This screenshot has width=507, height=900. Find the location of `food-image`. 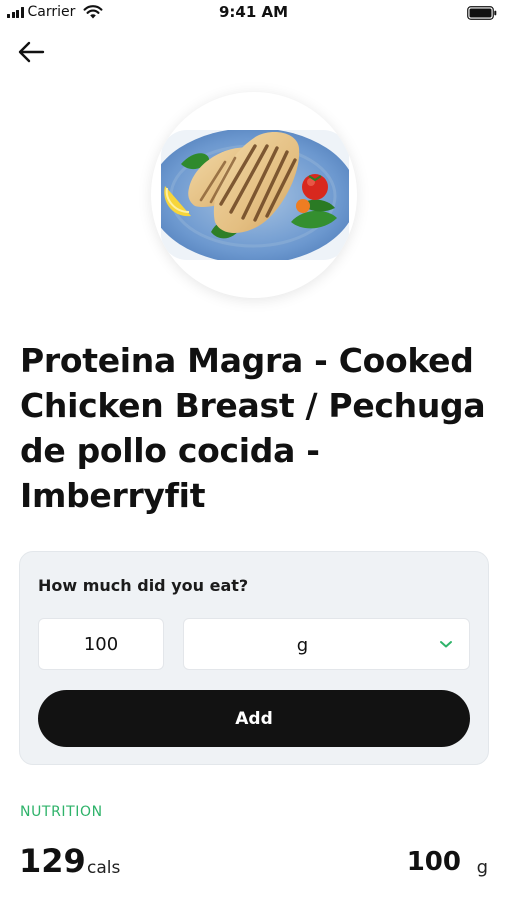

food-image is located at coordinates (254, 195).